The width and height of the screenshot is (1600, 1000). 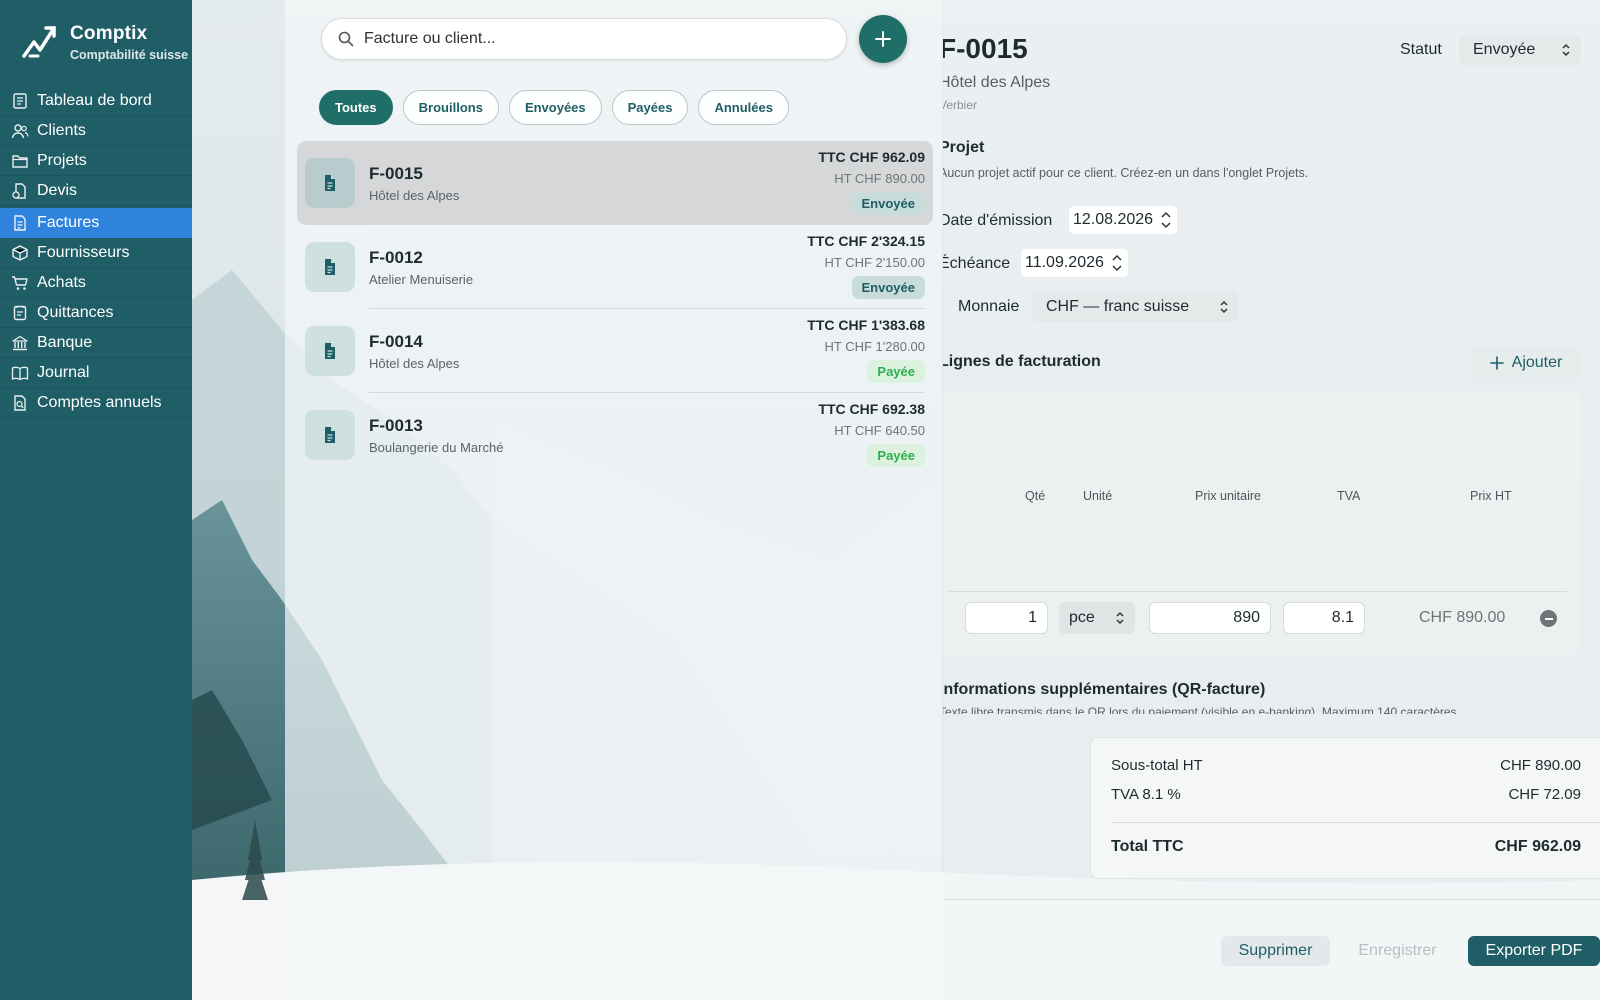 I want to click on line-net-price: CHF 890.00, so click(x=1462, y=617).